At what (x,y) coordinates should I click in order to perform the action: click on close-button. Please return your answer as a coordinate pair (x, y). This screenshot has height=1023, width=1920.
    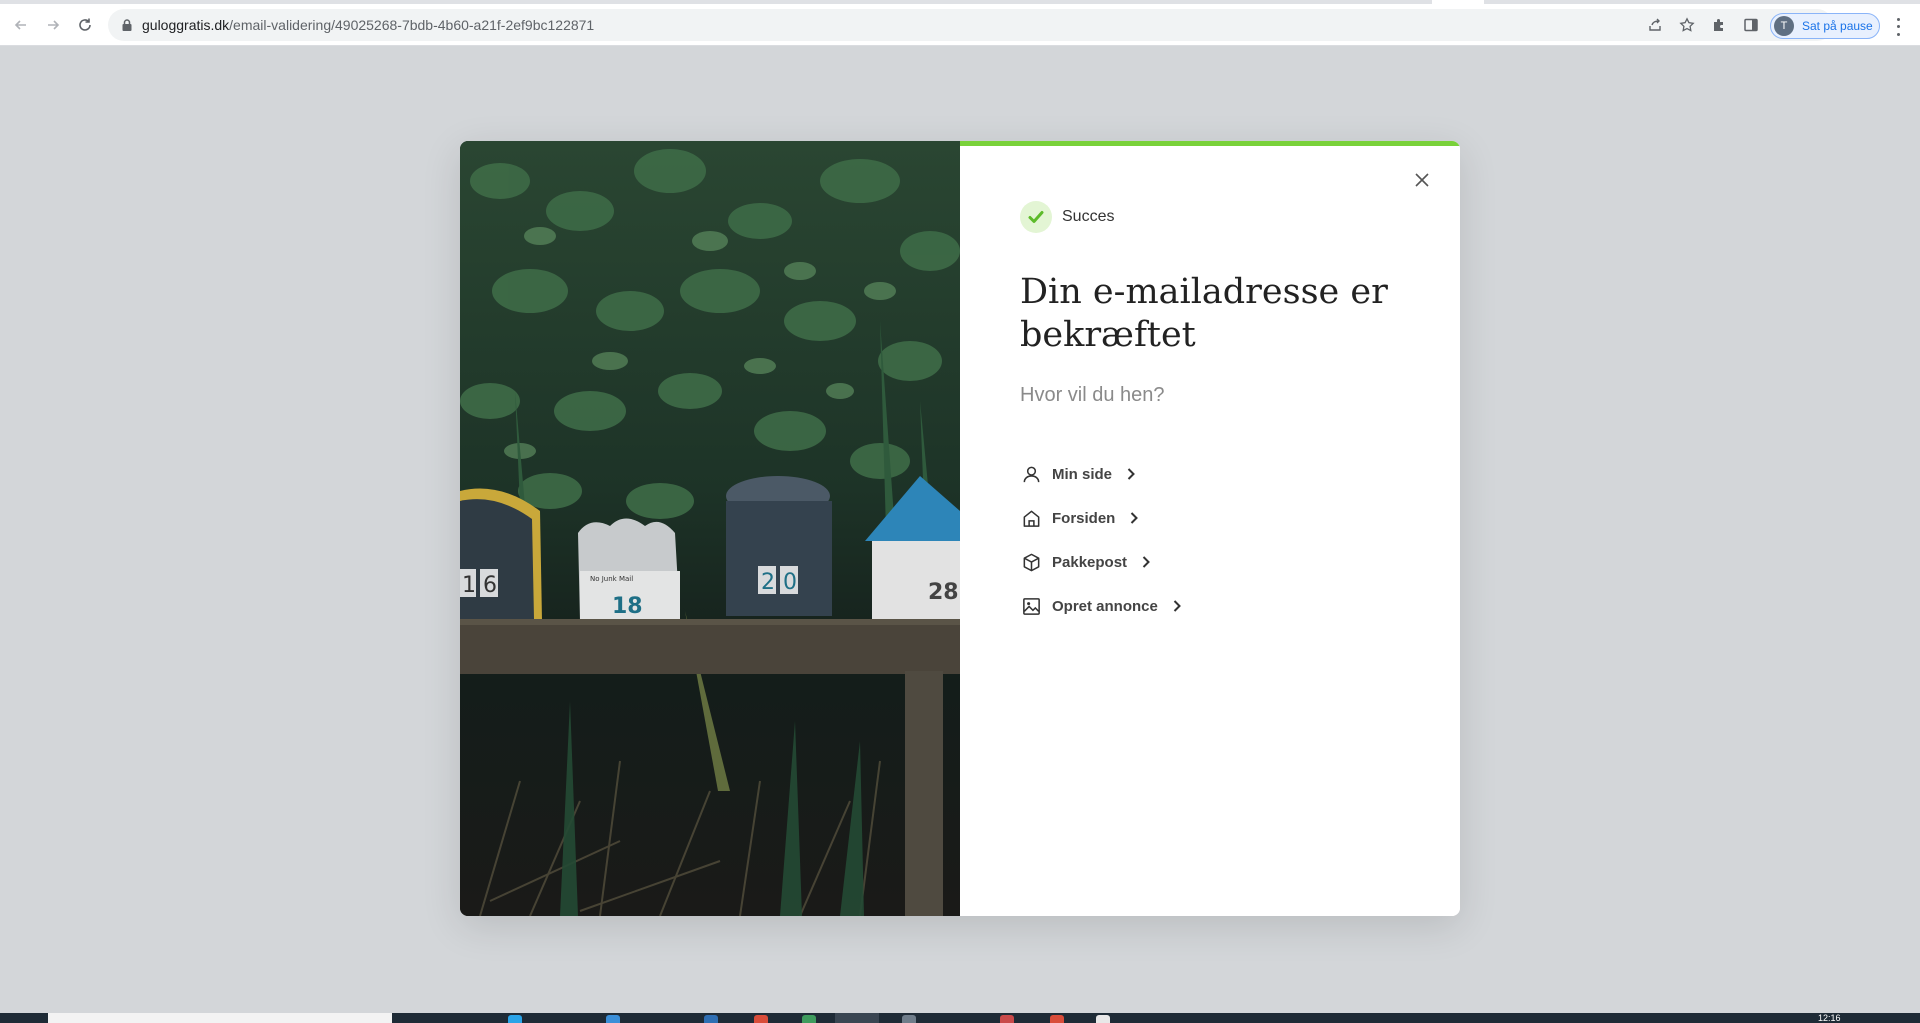
    Looking at the image, I should click on (1422, 180).